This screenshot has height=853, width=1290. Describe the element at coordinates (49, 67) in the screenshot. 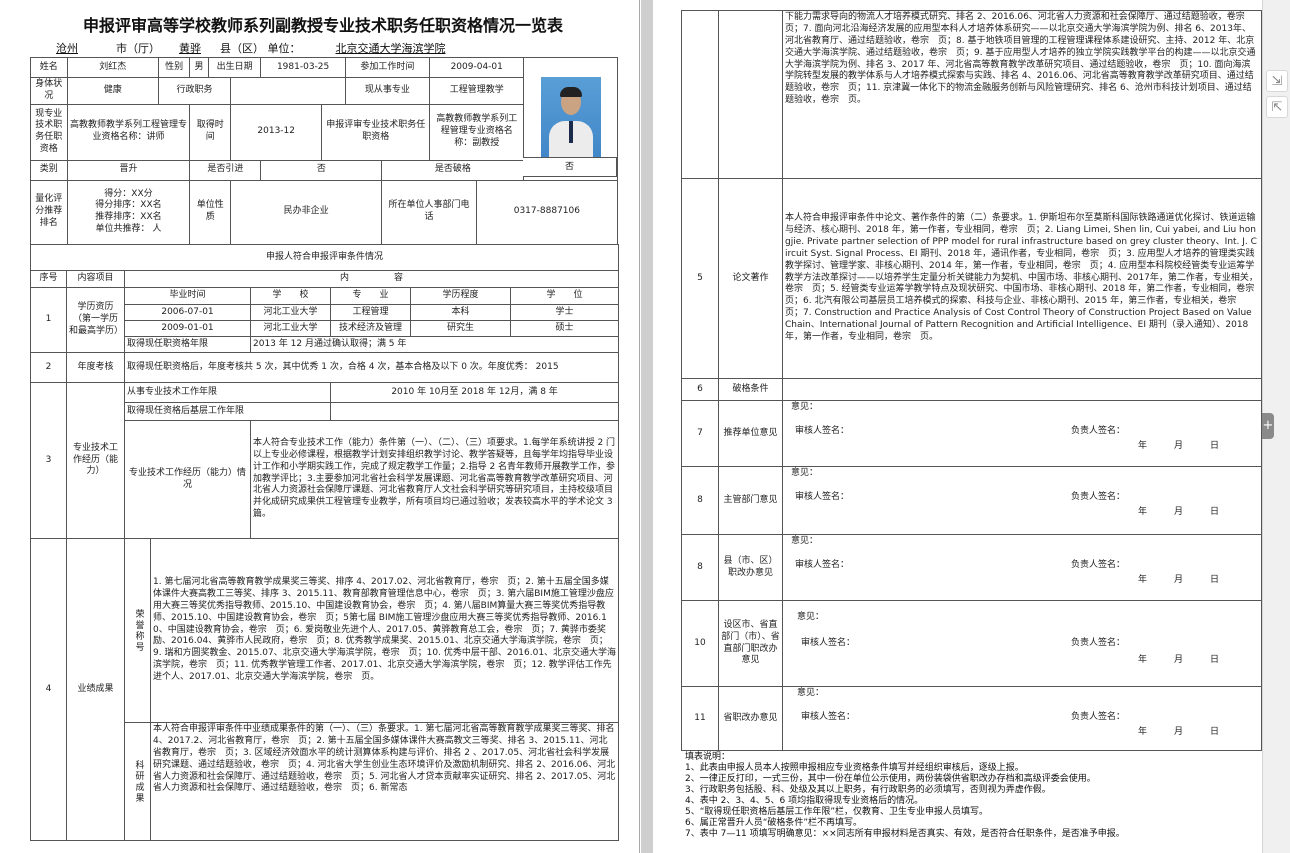

I see `name-label: 姓名` at that location.